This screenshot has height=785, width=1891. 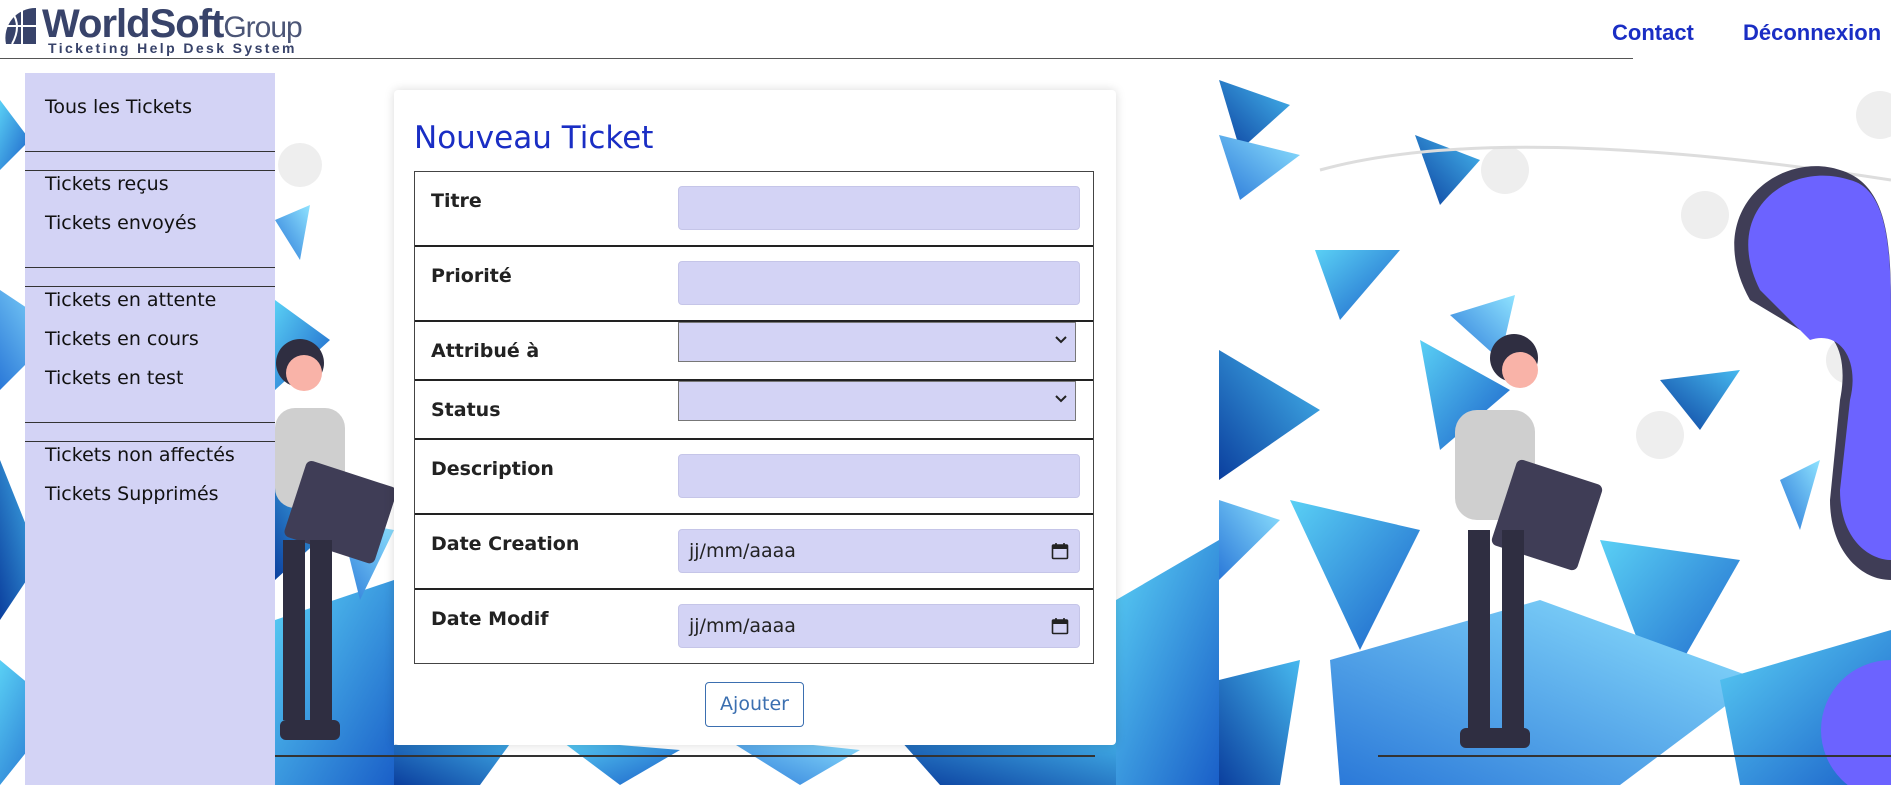 What do you see at coordinates (172, 48) in the screenshot?
I see `logo-subtitle: Ticketing Help Desk System` at bounding box center [172, 48].